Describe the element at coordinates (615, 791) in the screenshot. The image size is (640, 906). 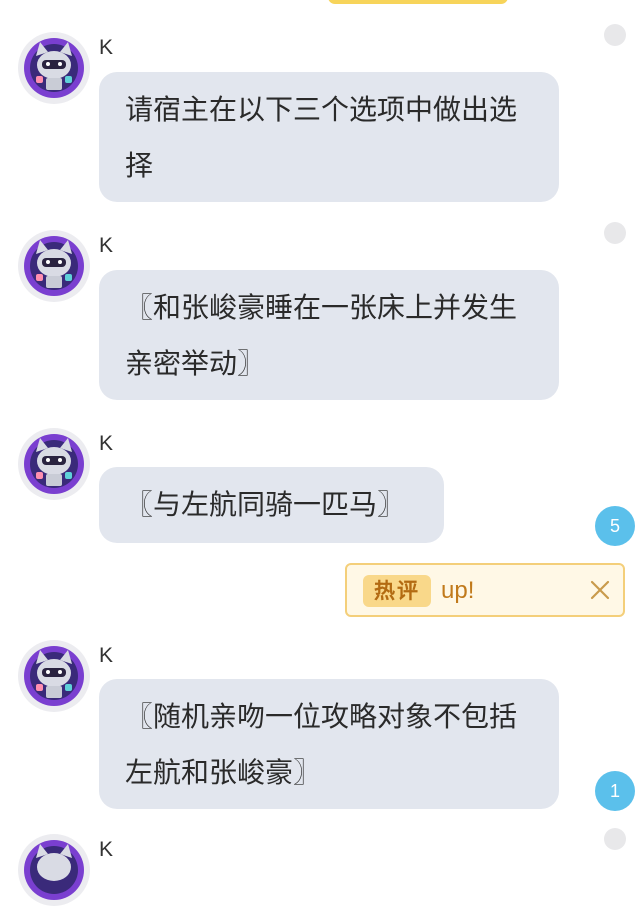
I see `comment-count-badge: 1` at that location.